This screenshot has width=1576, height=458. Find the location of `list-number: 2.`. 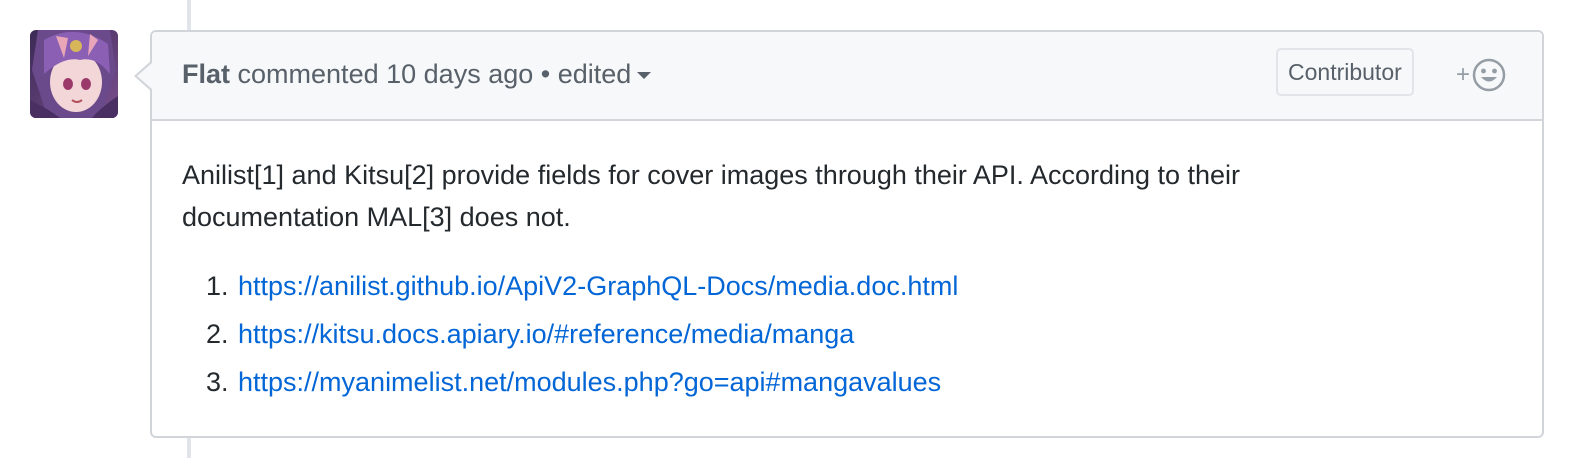

list-number: 2. is located at coordinates (217, 334).